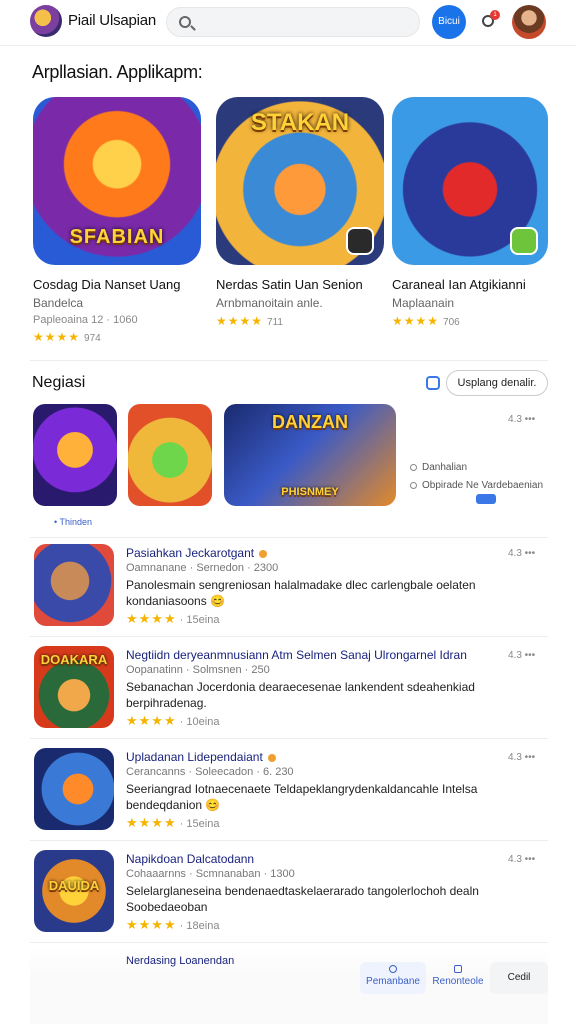 The image size is (576, 1024). I want to click on secondary-section-button: Usplang denalir., so click(497, 383).